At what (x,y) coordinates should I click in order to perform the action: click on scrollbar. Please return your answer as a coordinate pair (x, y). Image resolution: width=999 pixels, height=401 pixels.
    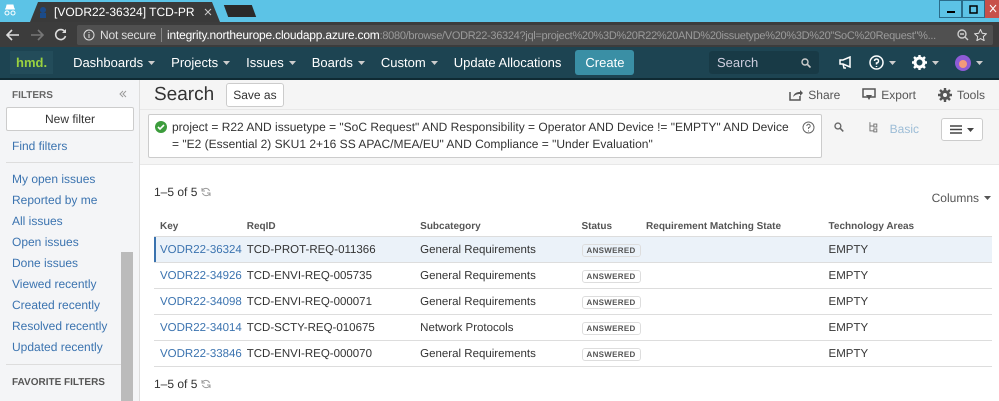
    Looking at the image, I should click on (127, 326).